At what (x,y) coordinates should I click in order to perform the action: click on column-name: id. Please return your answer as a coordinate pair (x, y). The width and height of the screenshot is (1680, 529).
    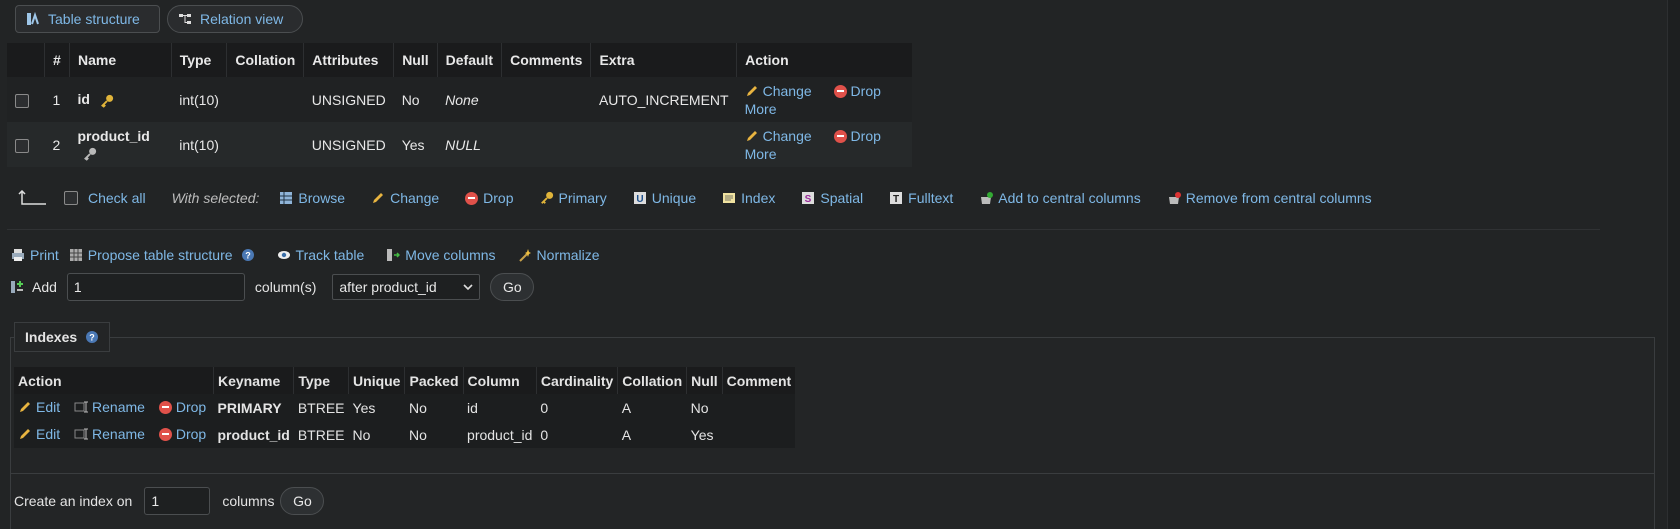
    Looking at the image, I should click on (83, 99).